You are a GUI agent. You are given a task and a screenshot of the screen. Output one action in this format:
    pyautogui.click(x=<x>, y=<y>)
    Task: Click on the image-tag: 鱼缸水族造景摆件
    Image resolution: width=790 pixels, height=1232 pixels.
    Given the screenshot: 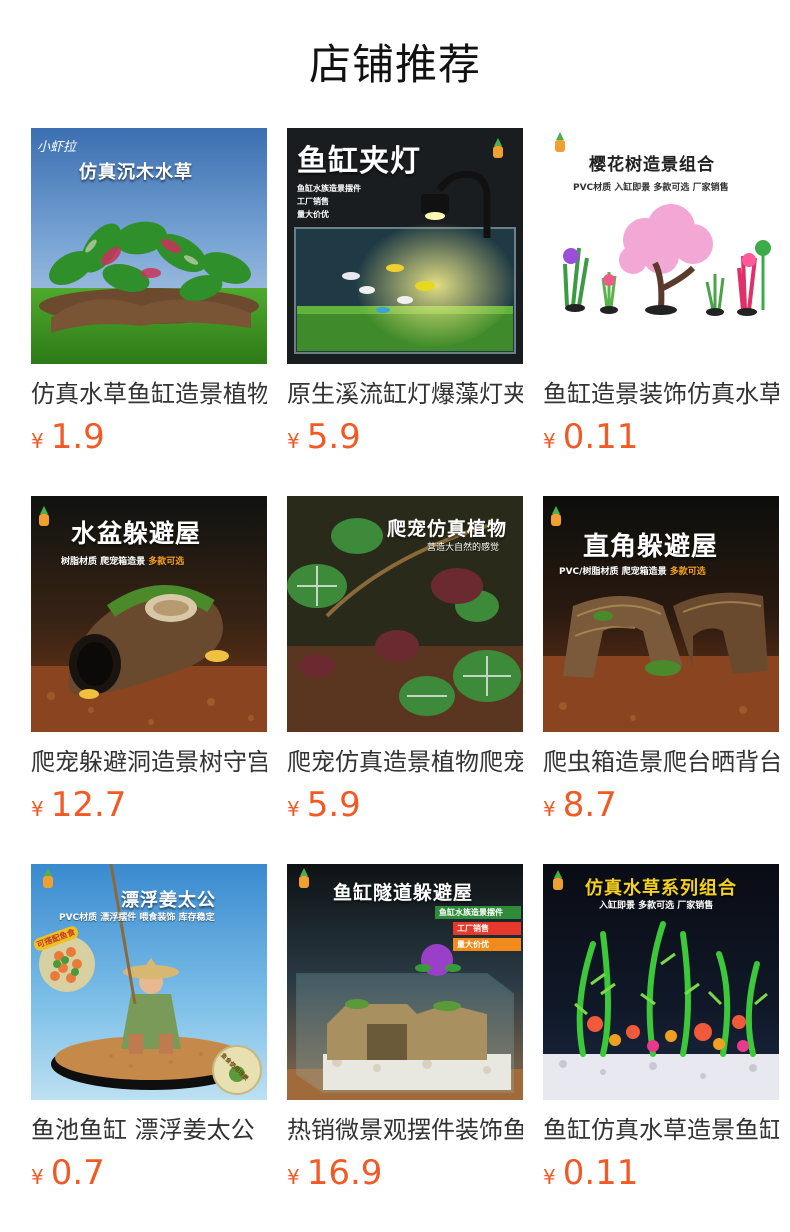 What is the action you would take?
    pyautogui.click(x=478, y=912)
    